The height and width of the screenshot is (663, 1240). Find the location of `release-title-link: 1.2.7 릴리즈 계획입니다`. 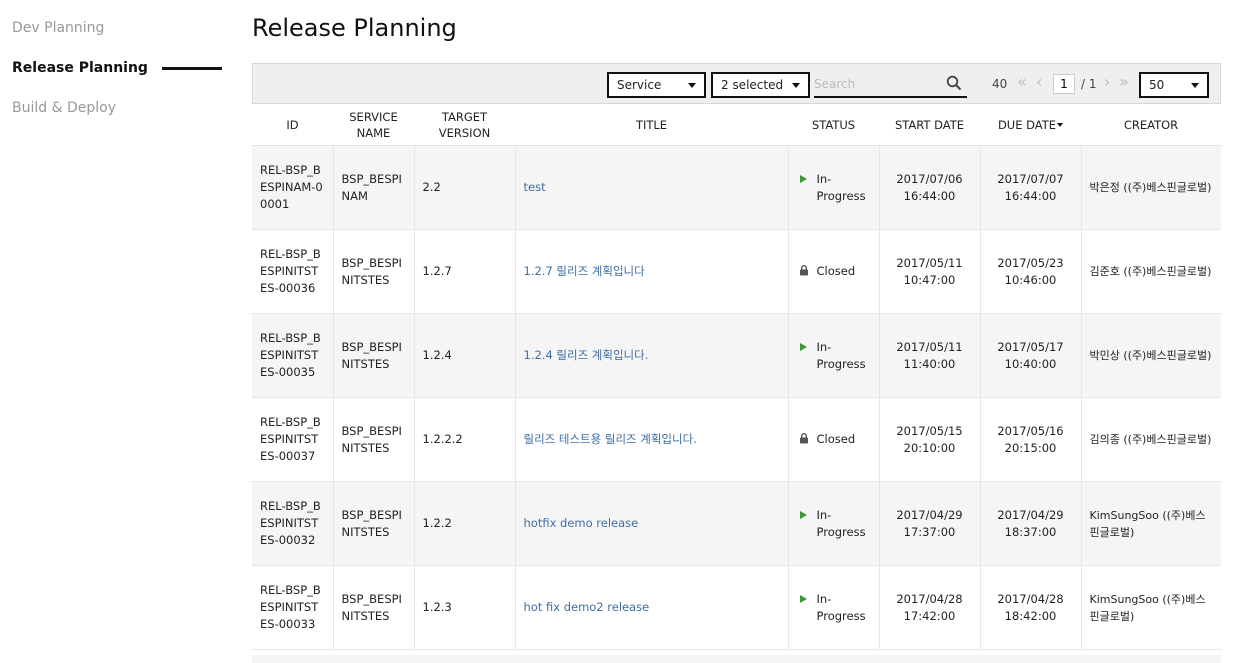

release-title-link: 1.2.7 릴리즈 계획입니다 is located at coordinates (584, 271).